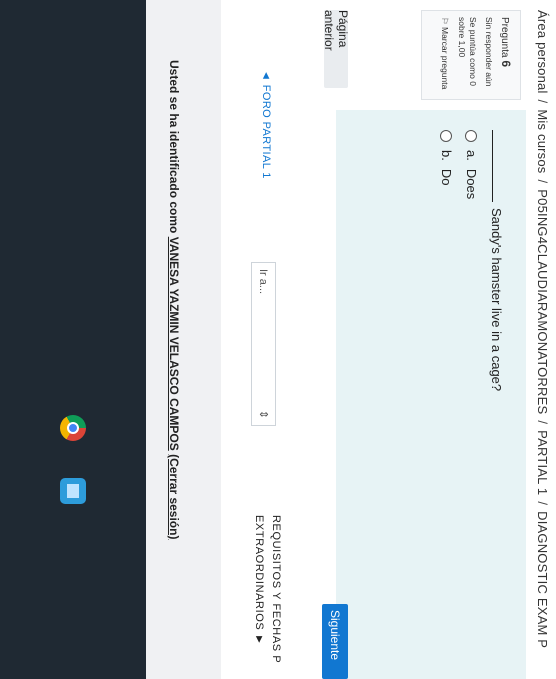  What do you see at coordinates (336, 49) in the screenshot?
I see `previous-page-button: Página anterior` at bounding box center [336, 49].